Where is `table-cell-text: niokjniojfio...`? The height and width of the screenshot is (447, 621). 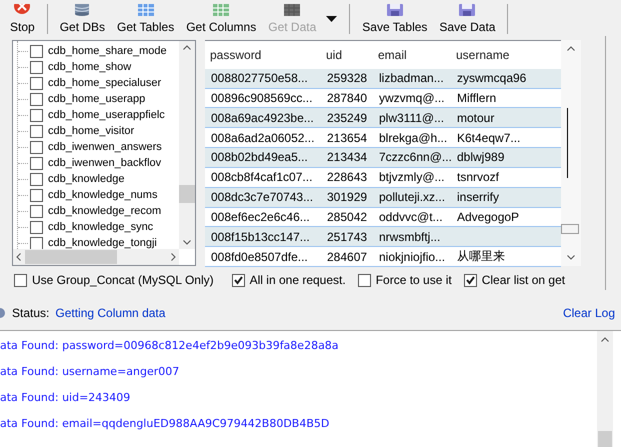
table-cell-text: niokjniojfio... is located at coordinates (412, 257).